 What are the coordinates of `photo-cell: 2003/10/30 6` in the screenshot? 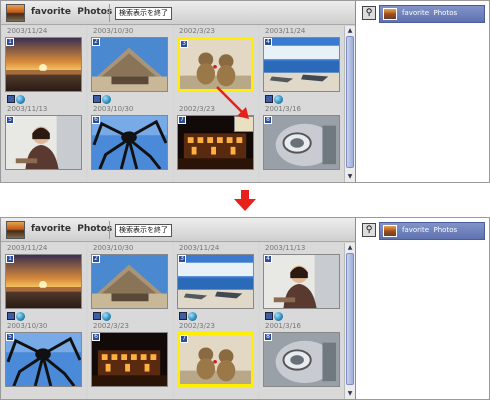 It's located at (130, 143).